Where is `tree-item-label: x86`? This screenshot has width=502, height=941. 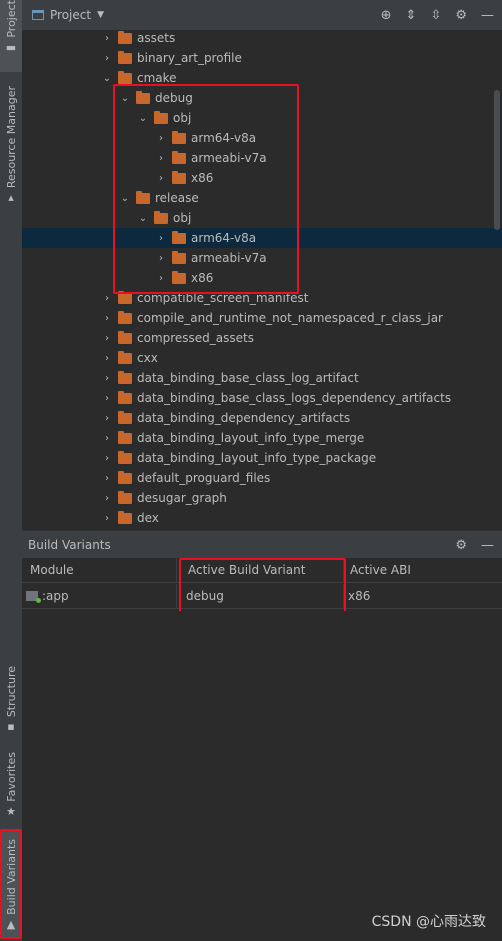
tree-item-label: x86 is located at coordinates (202, 278).